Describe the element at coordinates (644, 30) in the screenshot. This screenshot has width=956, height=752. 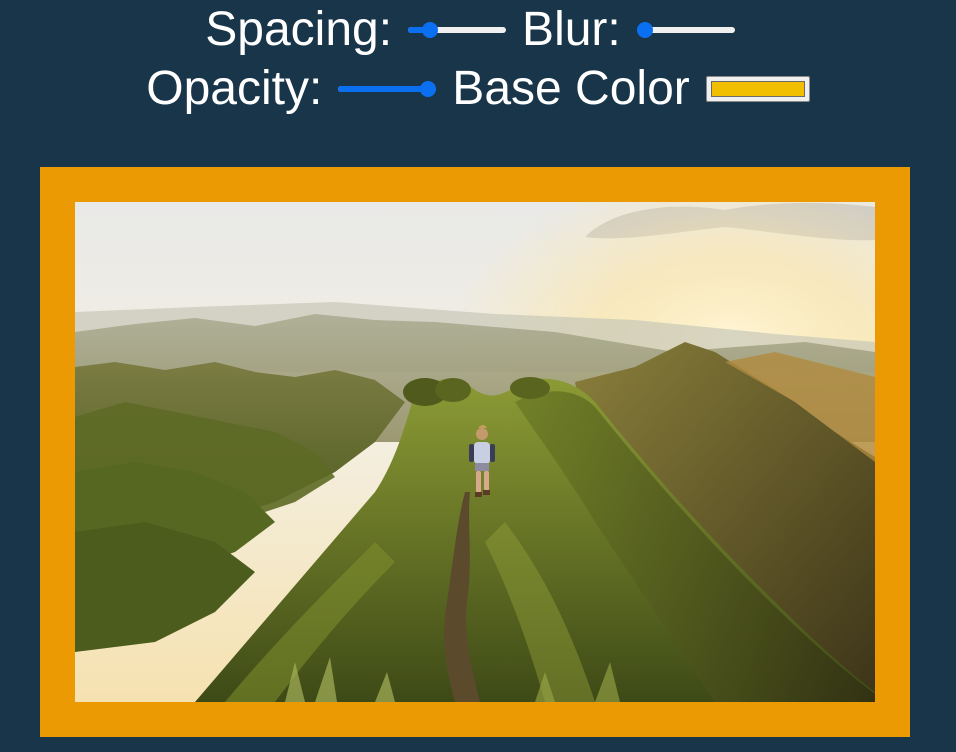
I see `blur-slider-thumb` at that location.